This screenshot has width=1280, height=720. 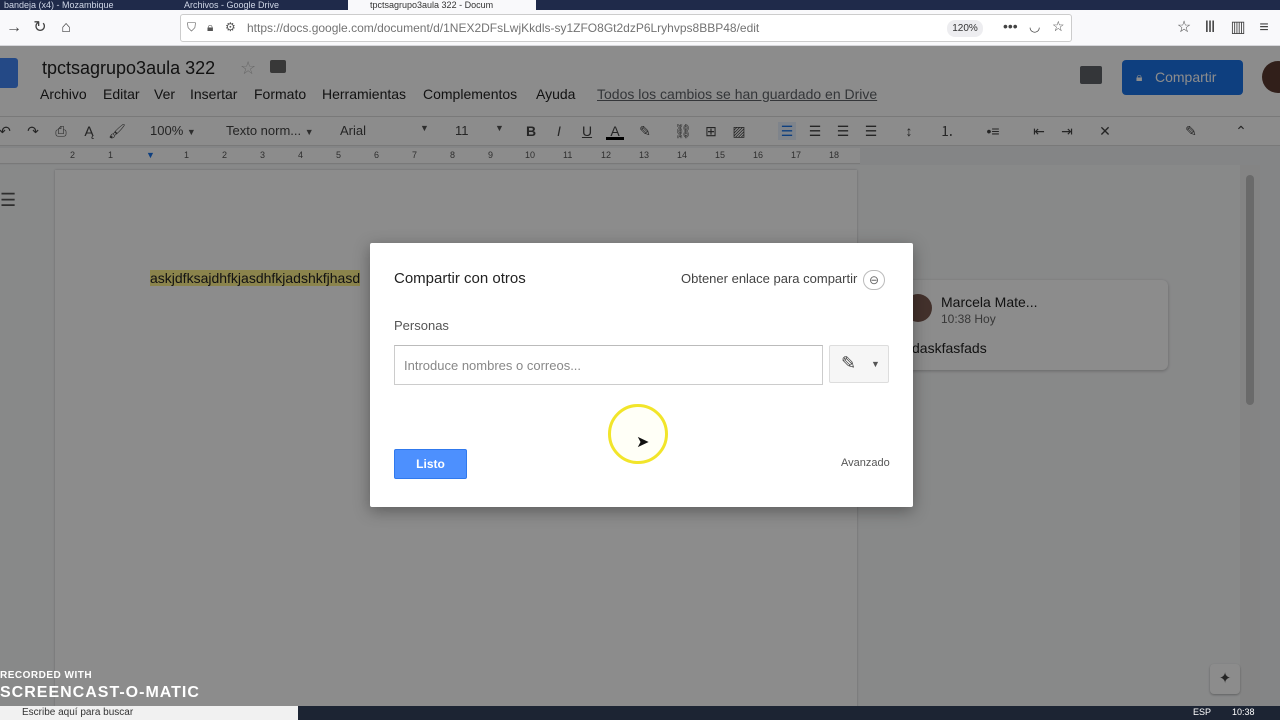 I want to click on permission-dropdown: ✎ ▼, so click(x=859, y=364).